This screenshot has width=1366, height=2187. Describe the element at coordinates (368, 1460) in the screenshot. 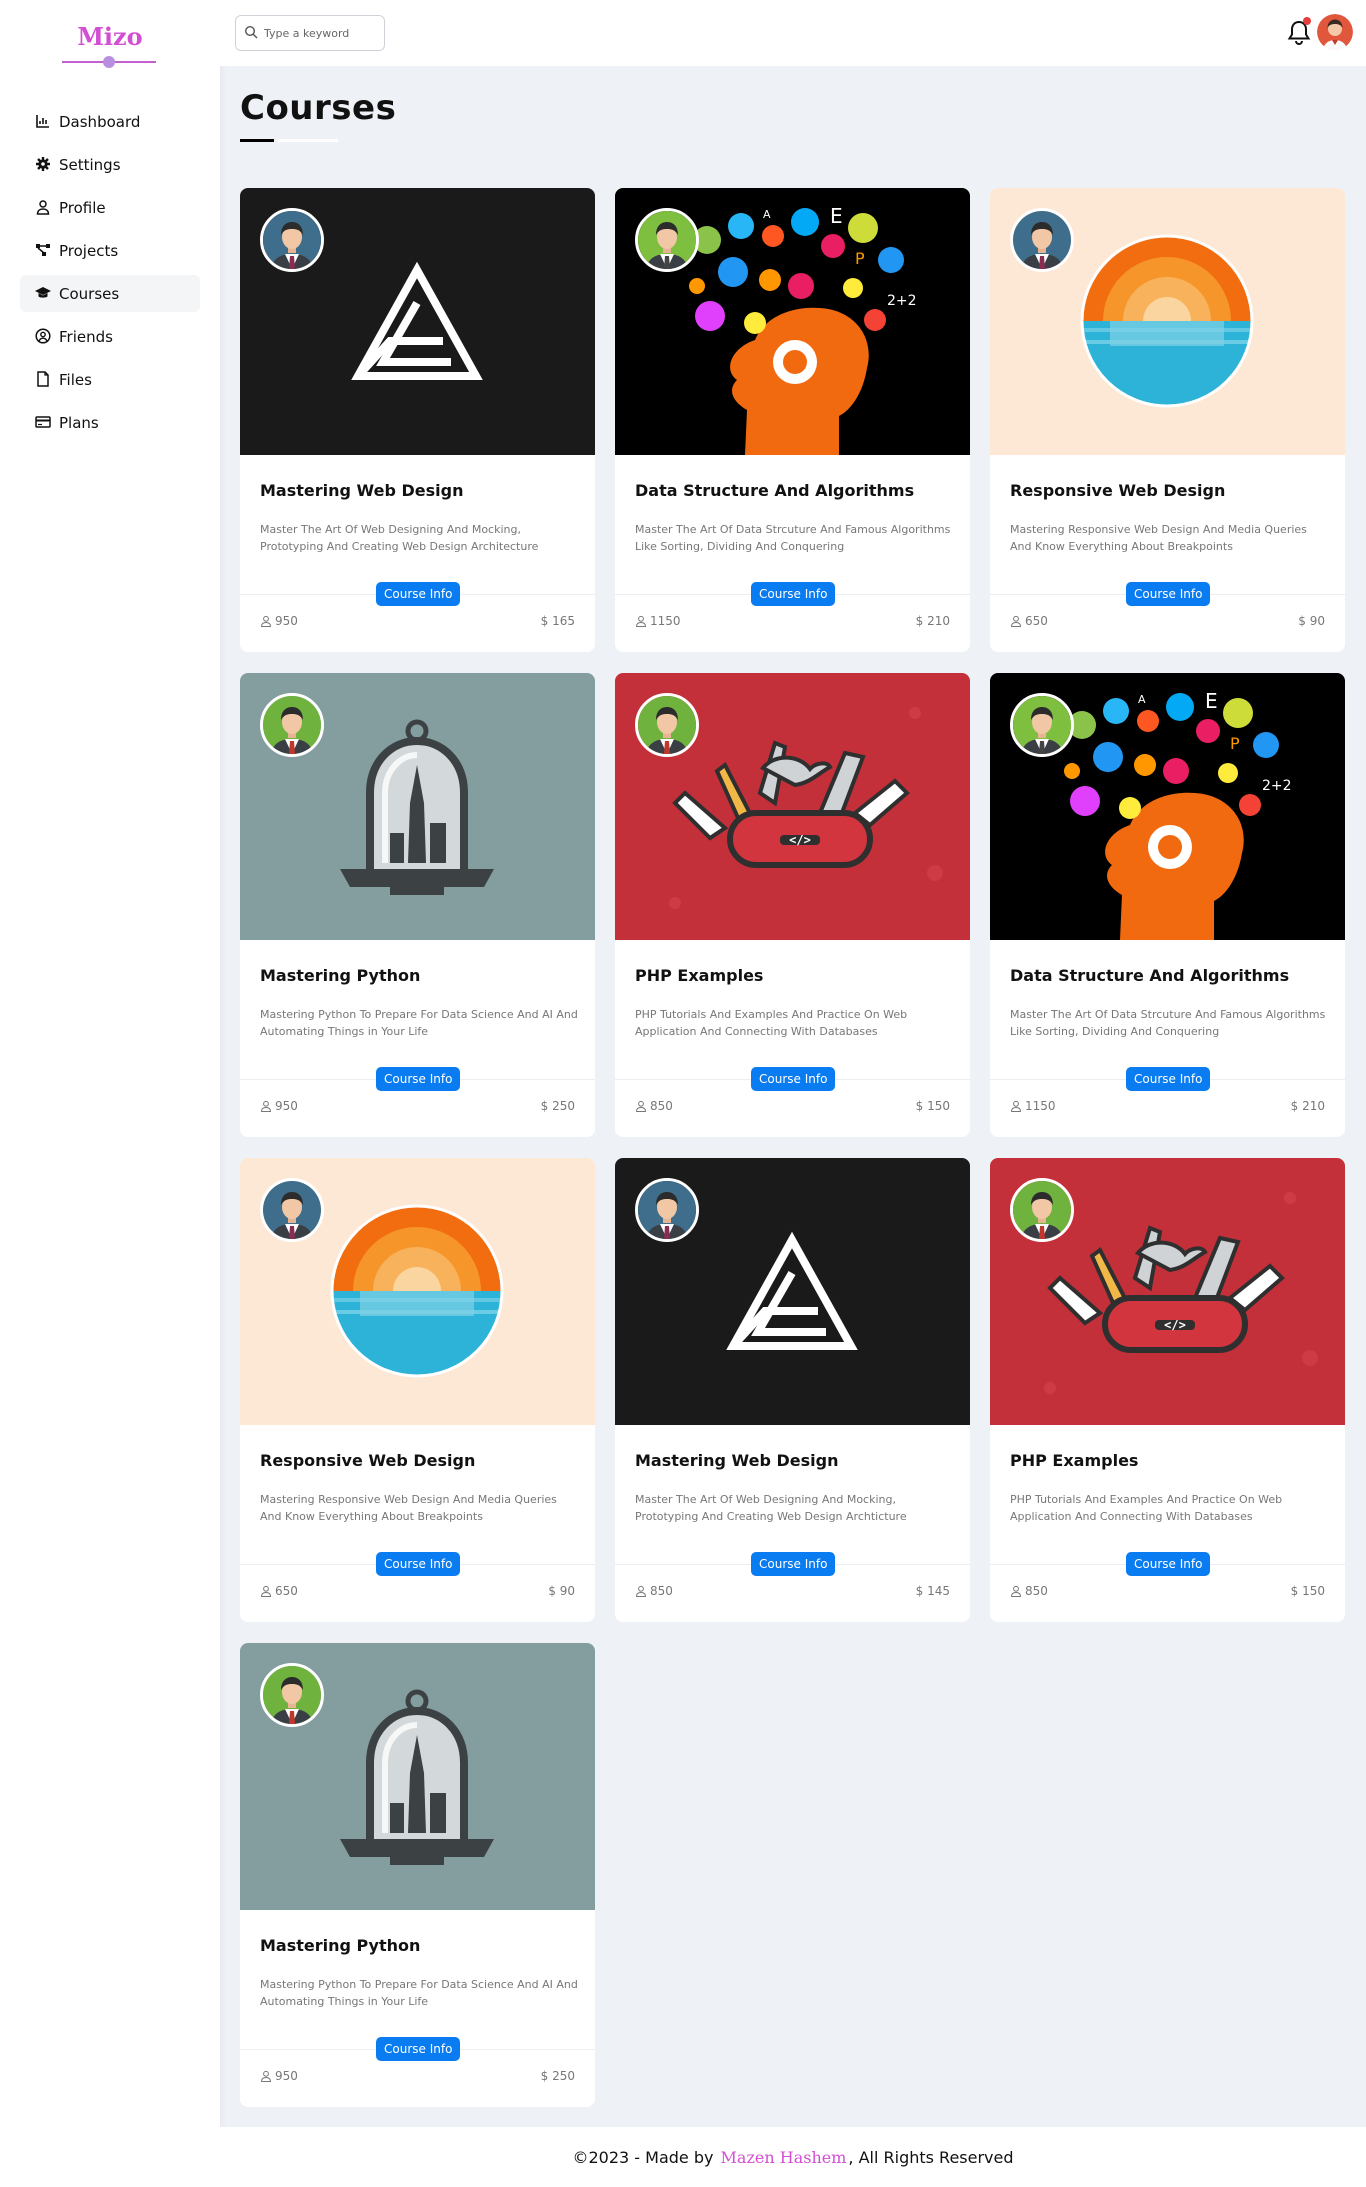

I see `course-title: Responsive Web Design` at that location.